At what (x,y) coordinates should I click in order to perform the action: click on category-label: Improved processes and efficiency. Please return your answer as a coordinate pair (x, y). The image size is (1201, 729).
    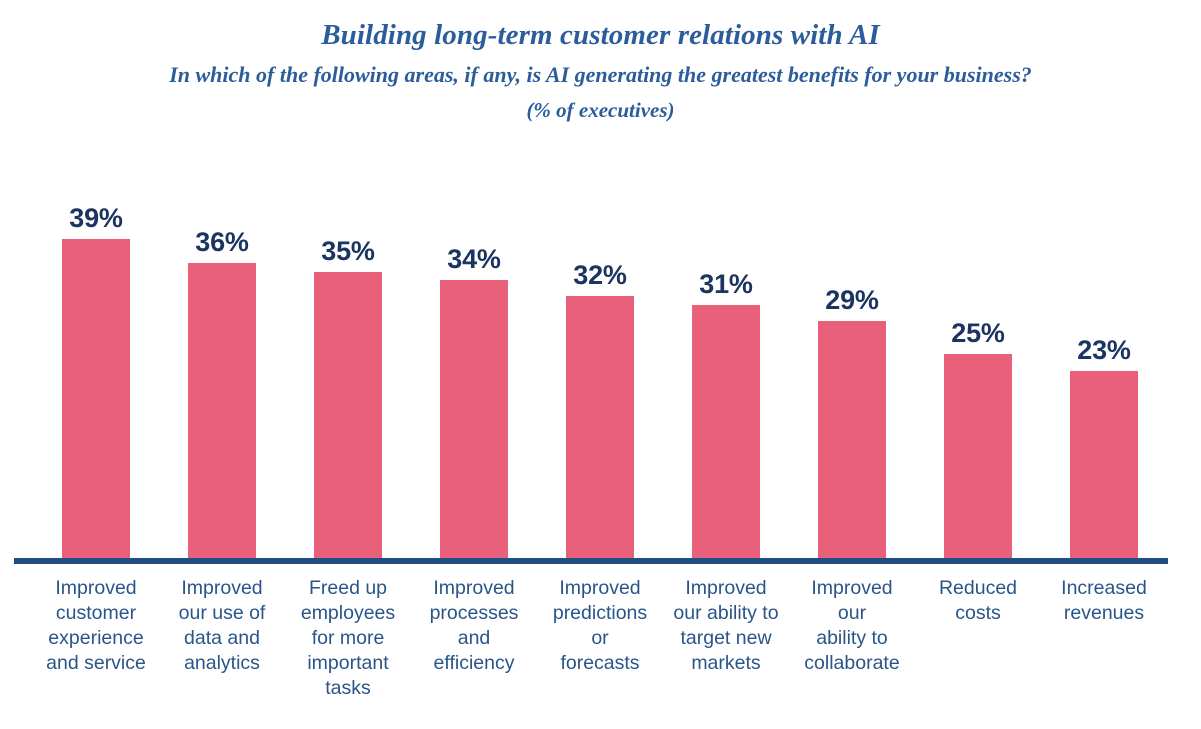
    Looking at the image, I should click on (474, 638).